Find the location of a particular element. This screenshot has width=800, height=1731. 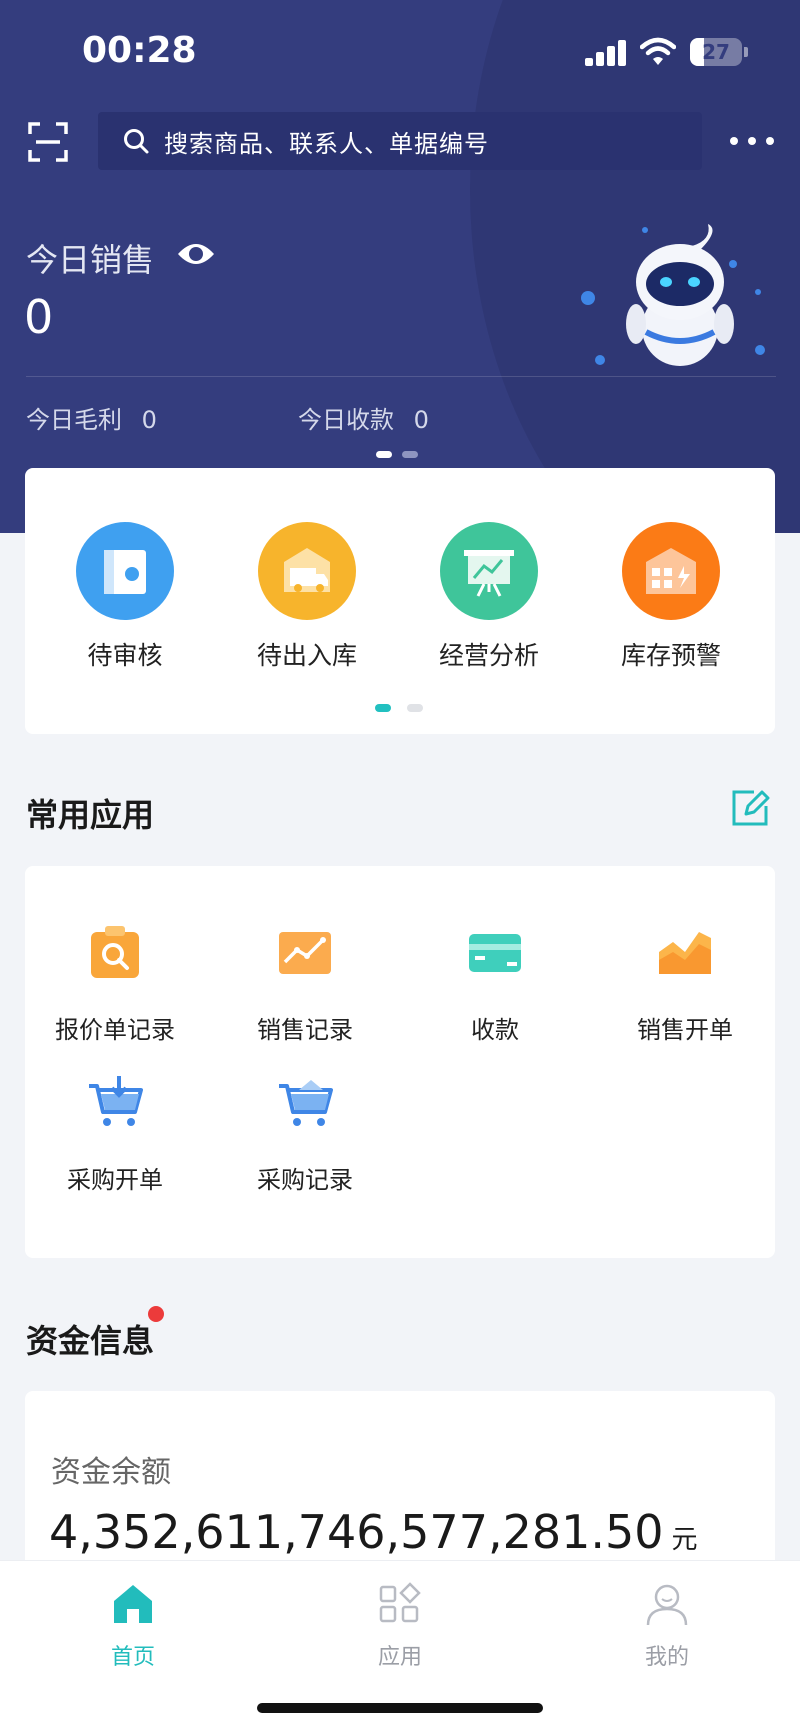

quick-action-pending-warehouse: 待出入库 is located at coordinates (307, 597).